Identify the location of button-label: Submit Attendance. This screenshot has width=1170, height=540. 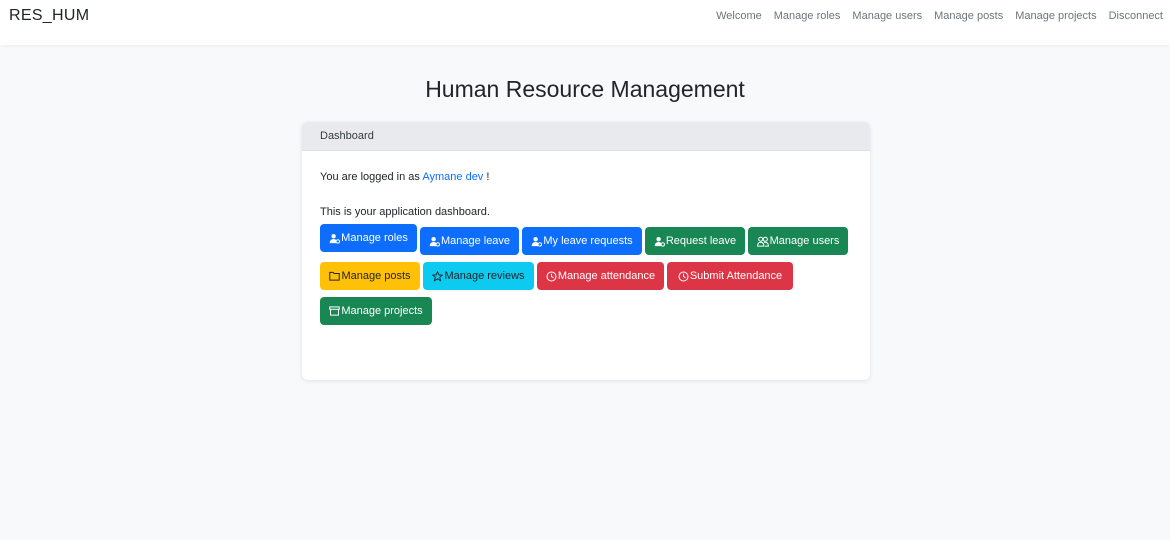
(736, 276).